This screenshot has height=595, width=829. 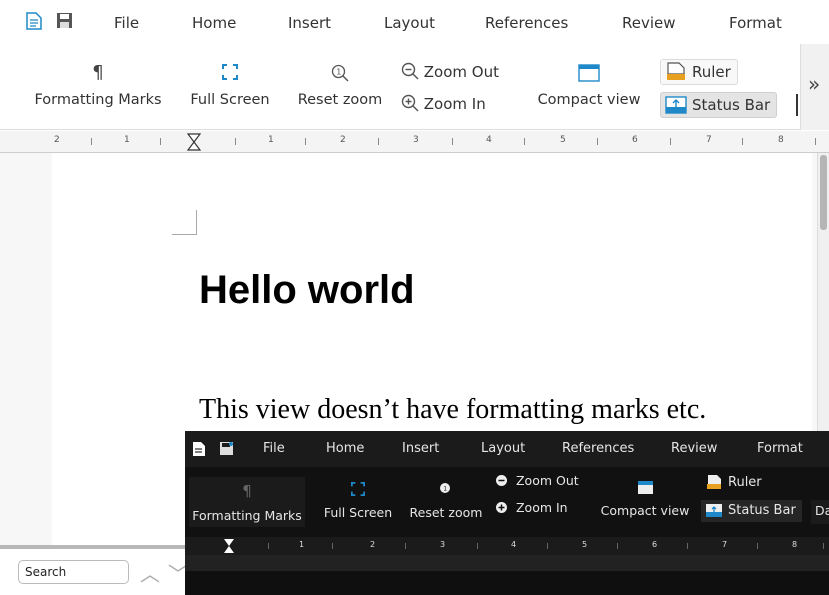 I want to click on dark-overflow-label: Da, so click(x=822, y=510).